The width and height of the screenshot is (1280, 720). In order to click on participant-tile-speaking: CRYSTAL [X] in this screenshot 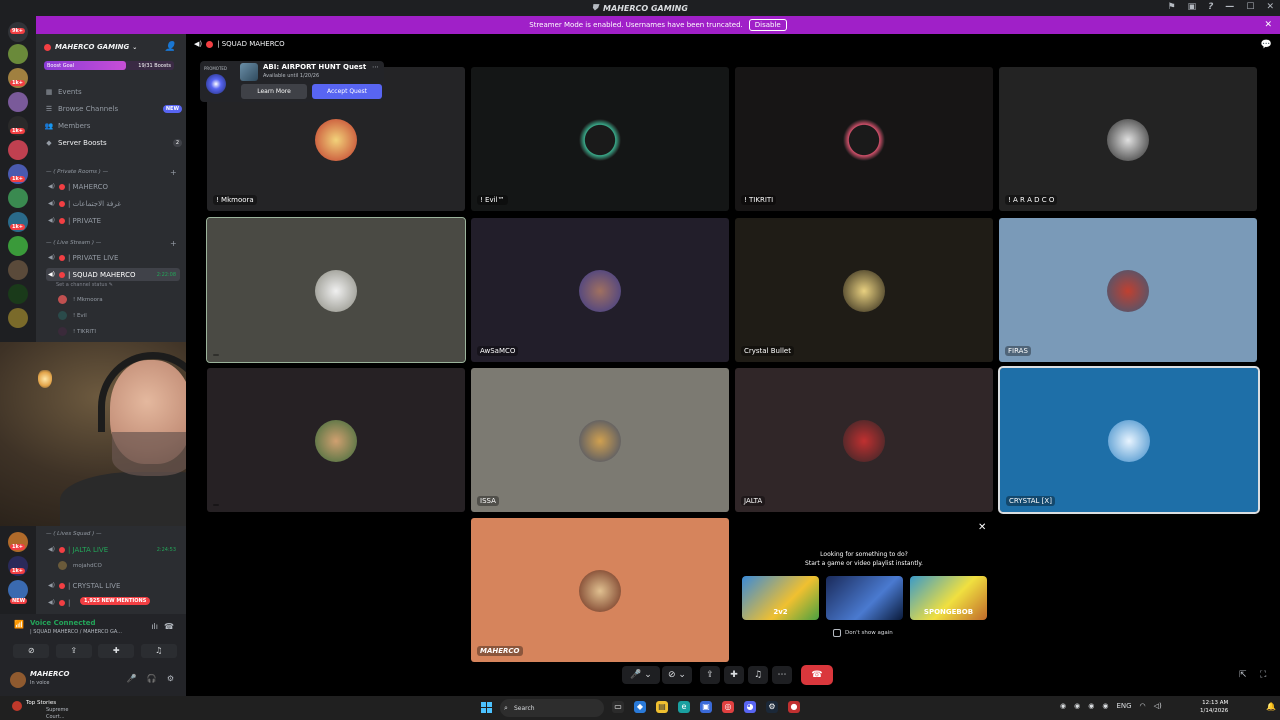, I will do `click(1129, 440)`.